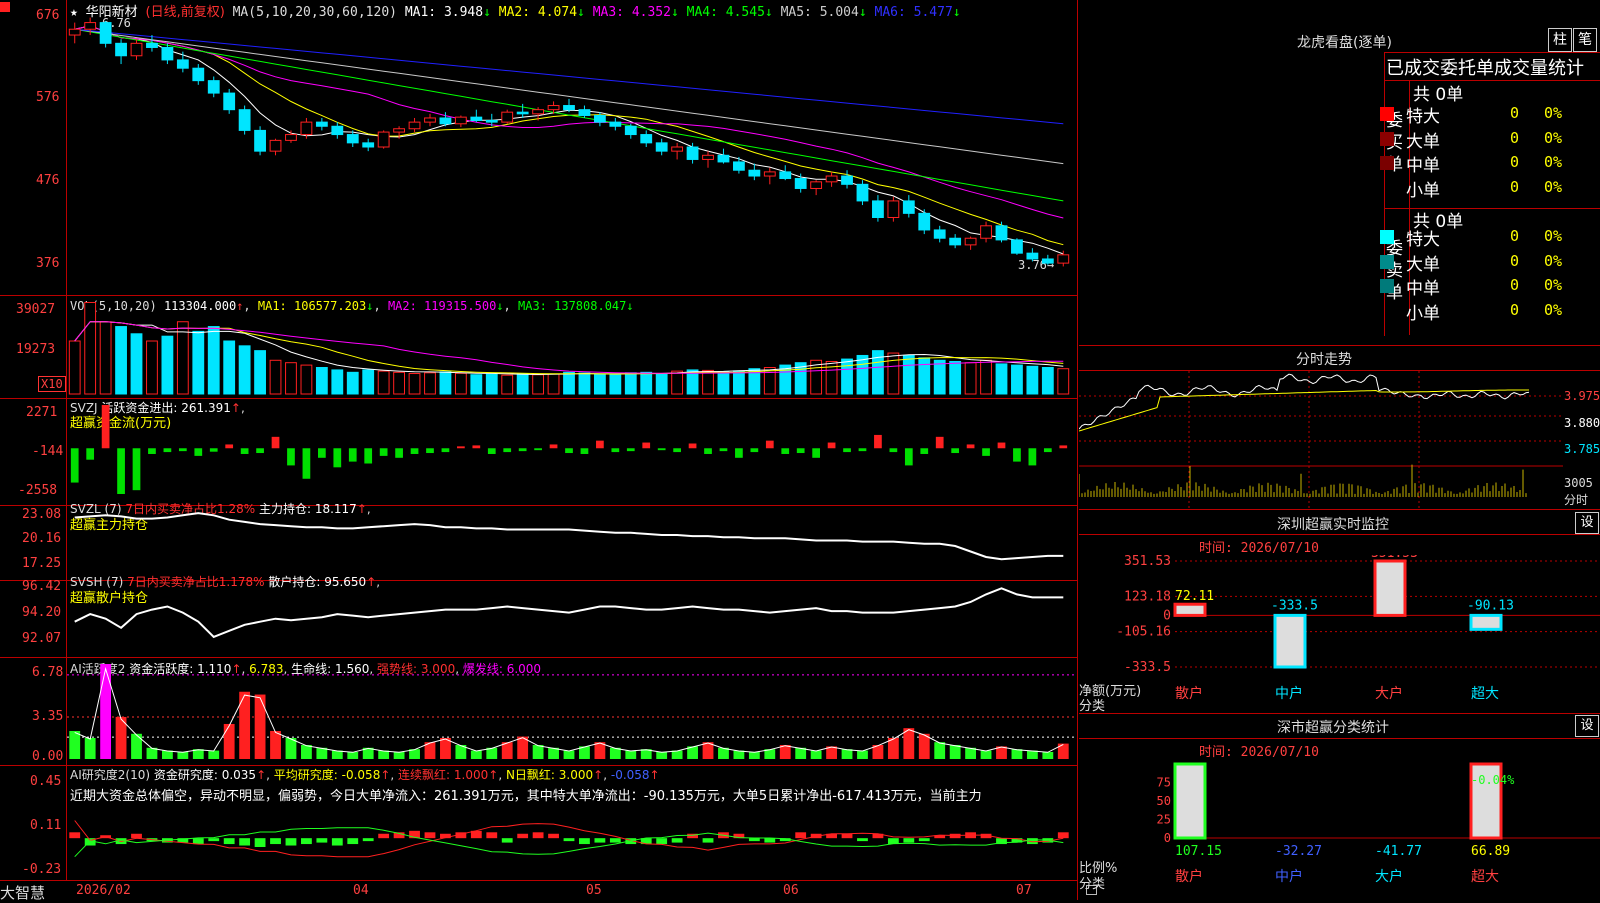 This screenshot has height=903, width=1600. What do you see at coordinates (1321, 440) in the screenshot?
I see `intraday-chart` at bounding box center [1321, 440].